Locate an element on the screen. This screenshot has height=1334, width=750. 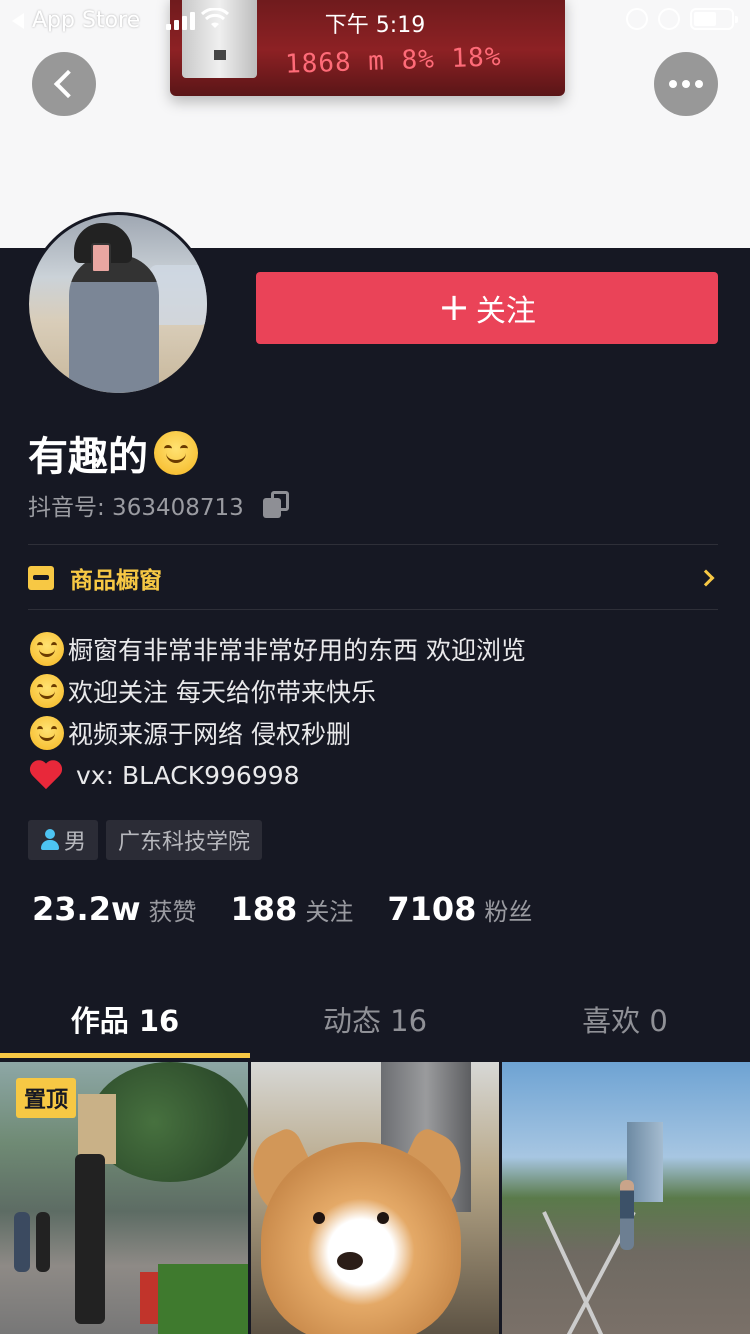
shop-window-label: 商品橱窗 is located at coordinates (116, 581).